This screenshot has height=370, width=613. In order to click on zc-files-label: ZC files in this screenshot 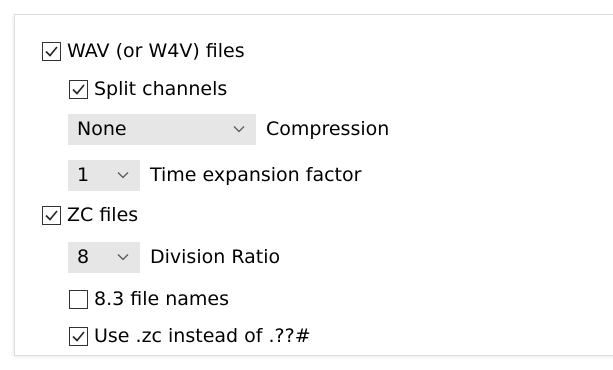, I will do `click(103, 215)`.